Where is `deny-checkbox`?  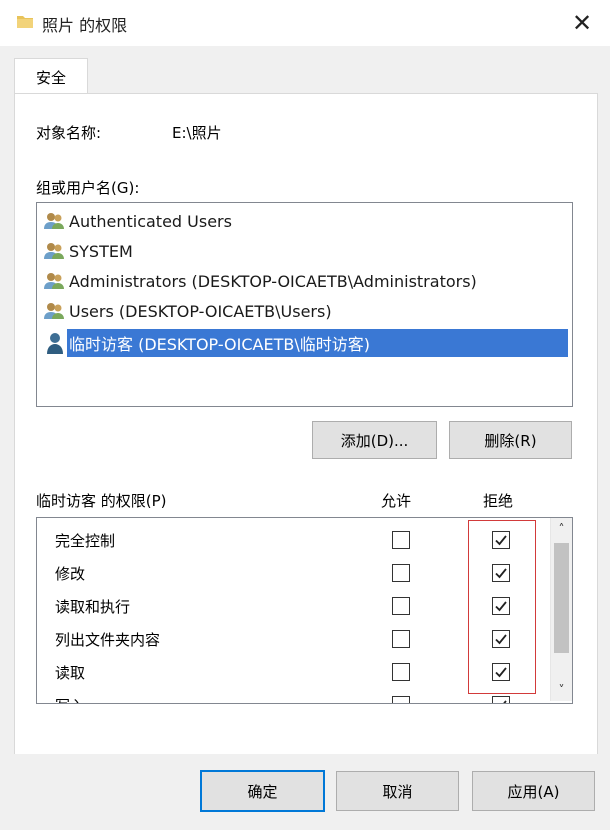 deny-checkbox is located at coordinates (501, 699).